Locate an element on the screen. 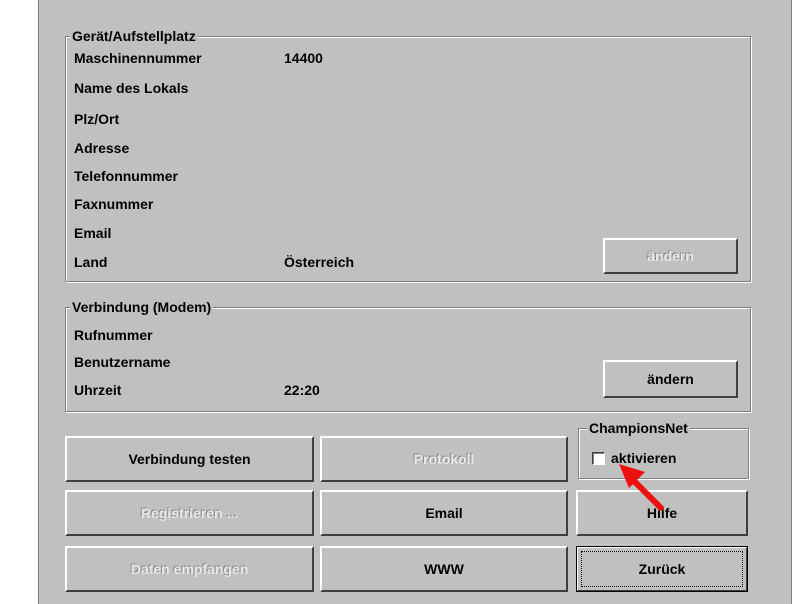 The width and height of the screenshot is (792, 604). annotation-arrow-icon is located at coordinates (641, 487).